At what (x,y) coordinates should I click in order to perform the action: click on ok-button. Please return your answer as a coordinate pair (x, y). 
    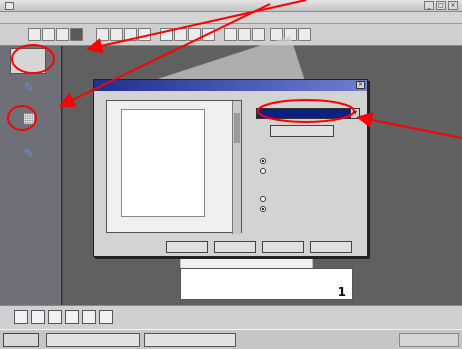
    Looking at the image, I should click on (187, 247).